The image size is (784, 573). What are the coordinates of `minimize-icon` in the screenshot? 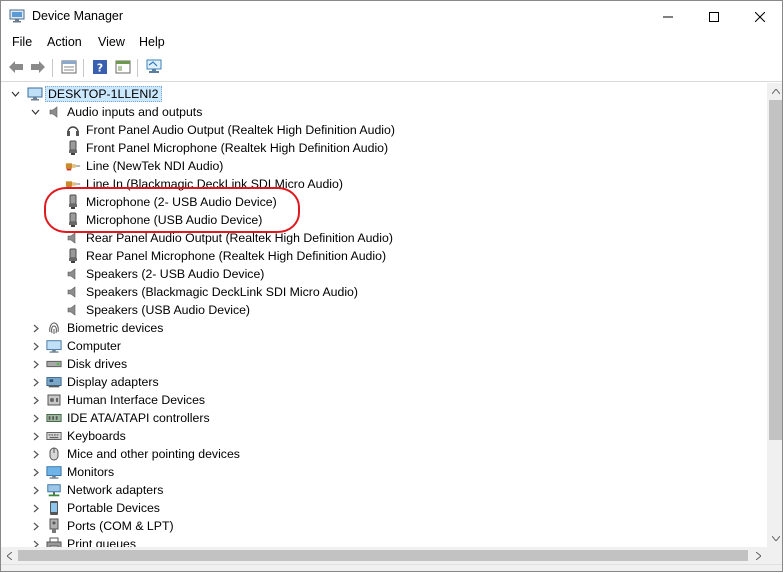 It's located at (668, 17).